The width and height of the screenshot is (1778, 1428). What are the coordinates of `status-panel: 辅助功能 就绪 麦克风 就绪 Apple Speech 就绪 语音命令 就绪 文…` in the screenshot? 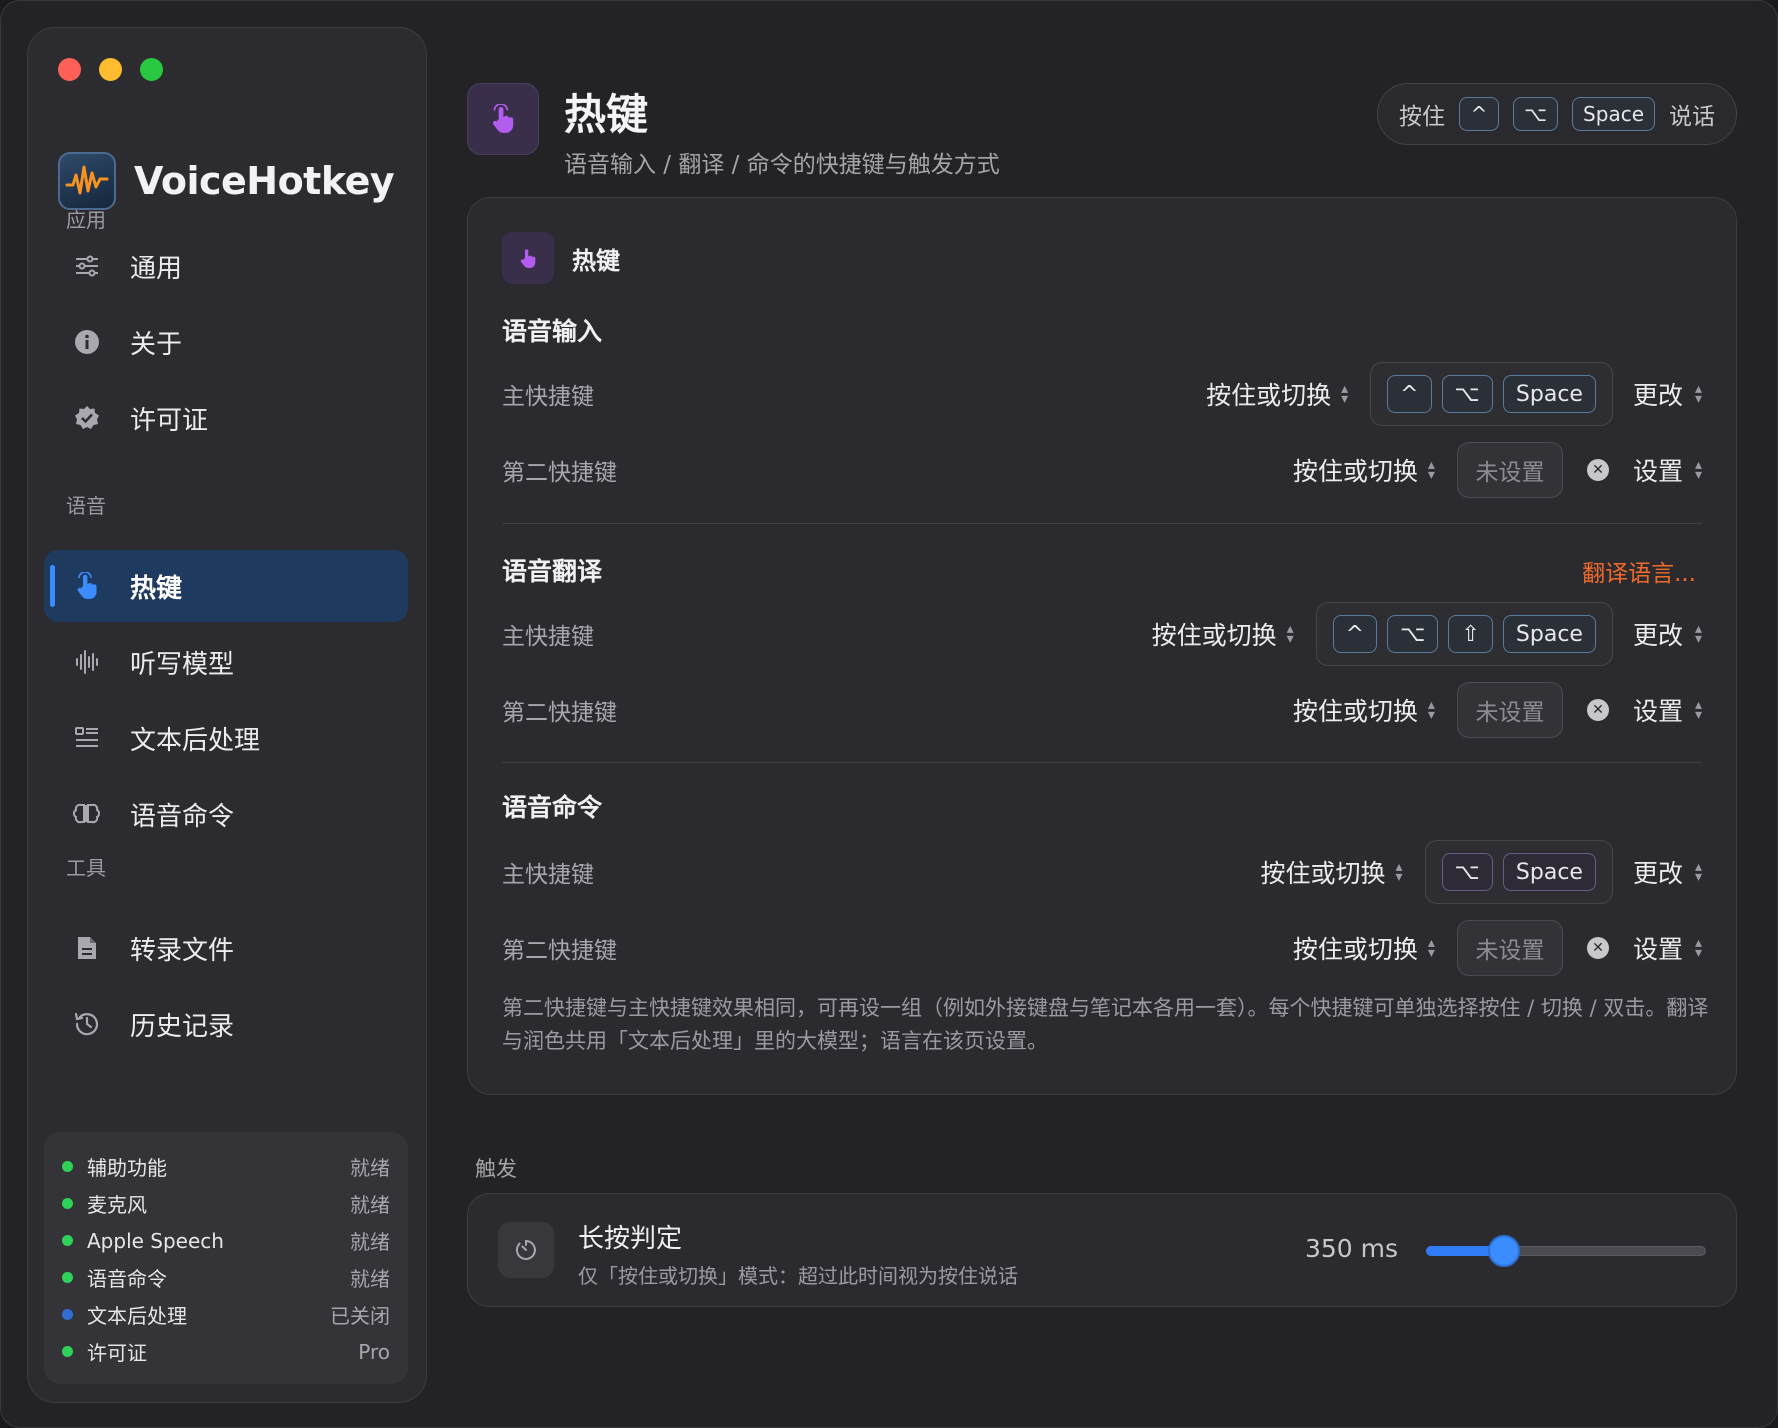 It's located at (226, 1258).